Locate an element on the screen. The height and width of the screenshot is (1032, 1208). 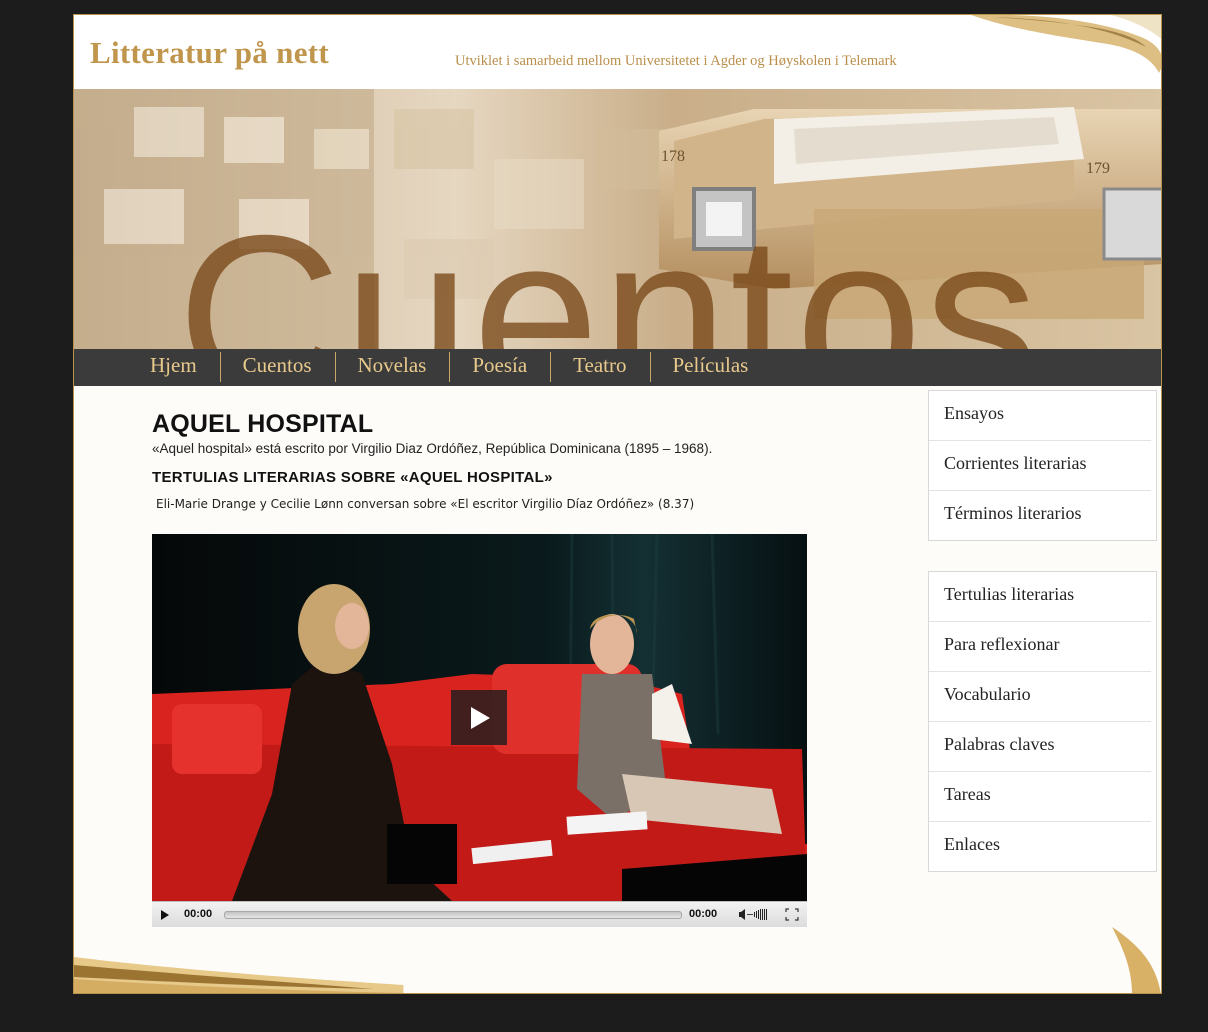
scroll-curl-decoration is located at coordinates (1066, 44).